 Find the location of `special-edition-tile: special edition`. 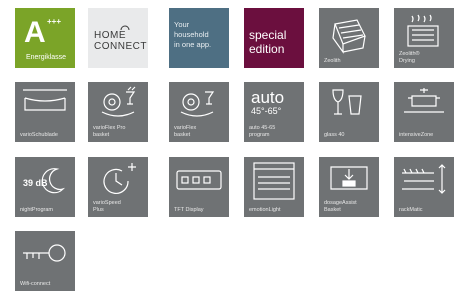

special-edition-tile: special edition is located at coordinates (274, 38).